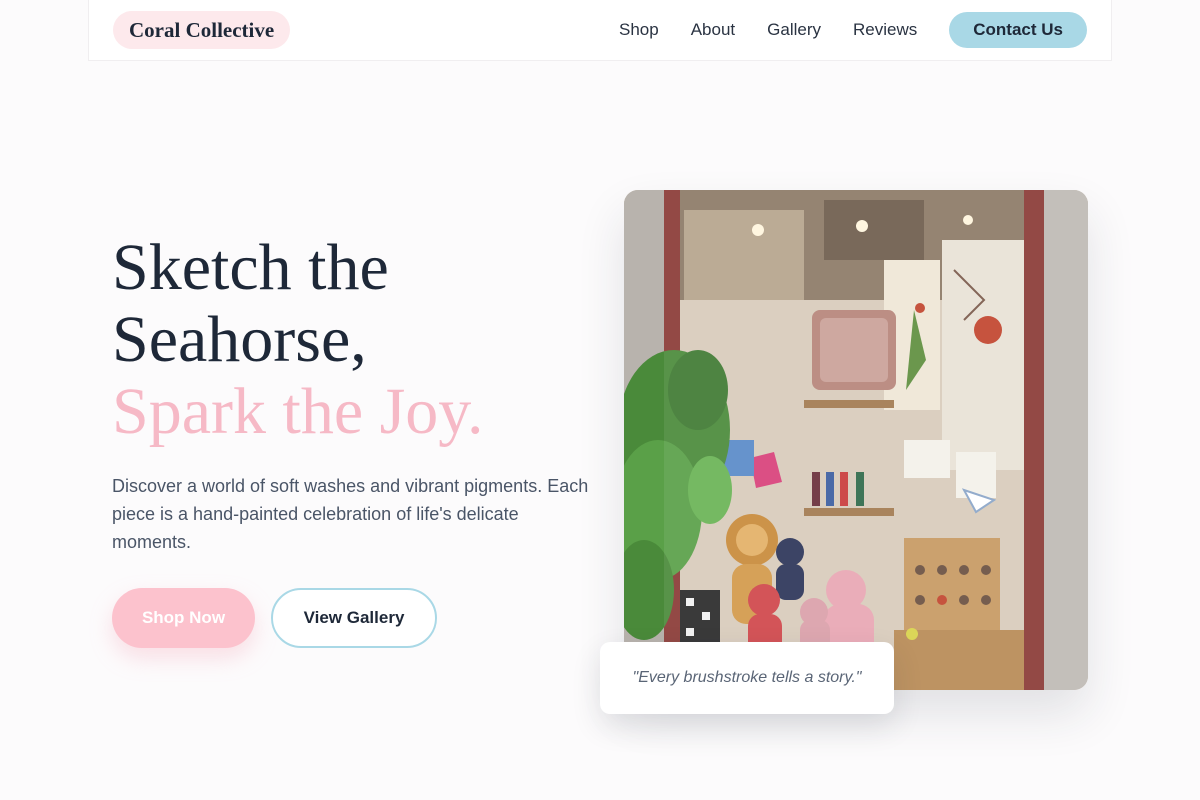 The height and width of the screenshot is (800, 1200). Describe the element at coordinates (1018, 30) in the screenshot. I see `contact-us-button: Contact Us` at that location.